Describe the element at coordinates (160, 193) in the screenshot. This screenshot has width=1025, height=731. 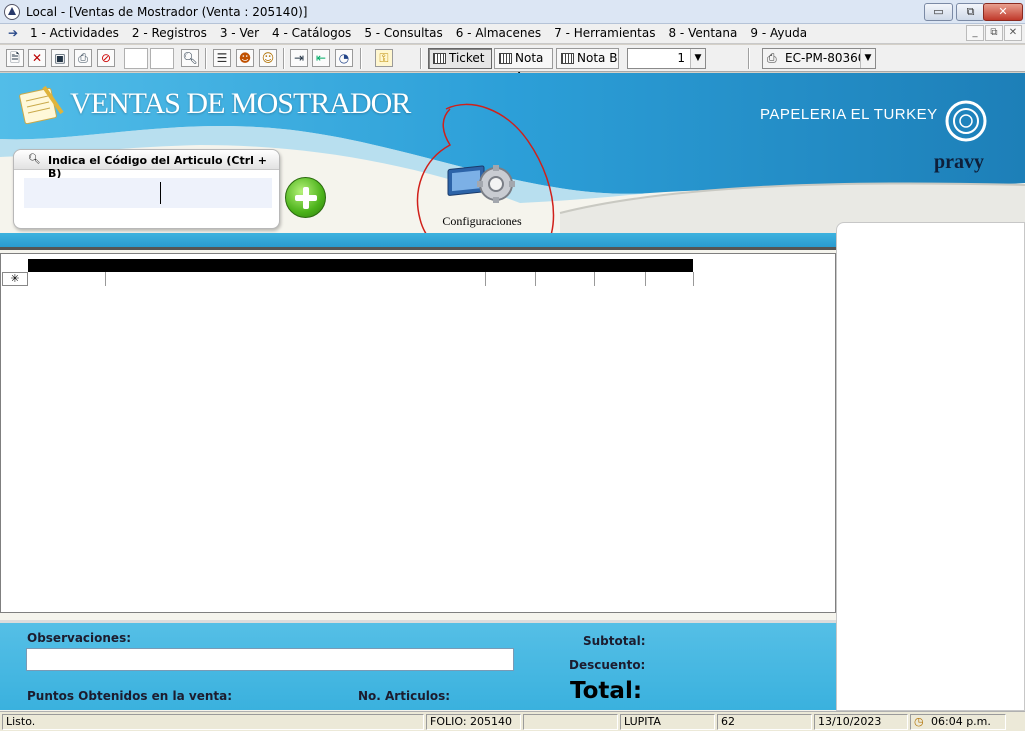
I see `text-cursor` at that location.